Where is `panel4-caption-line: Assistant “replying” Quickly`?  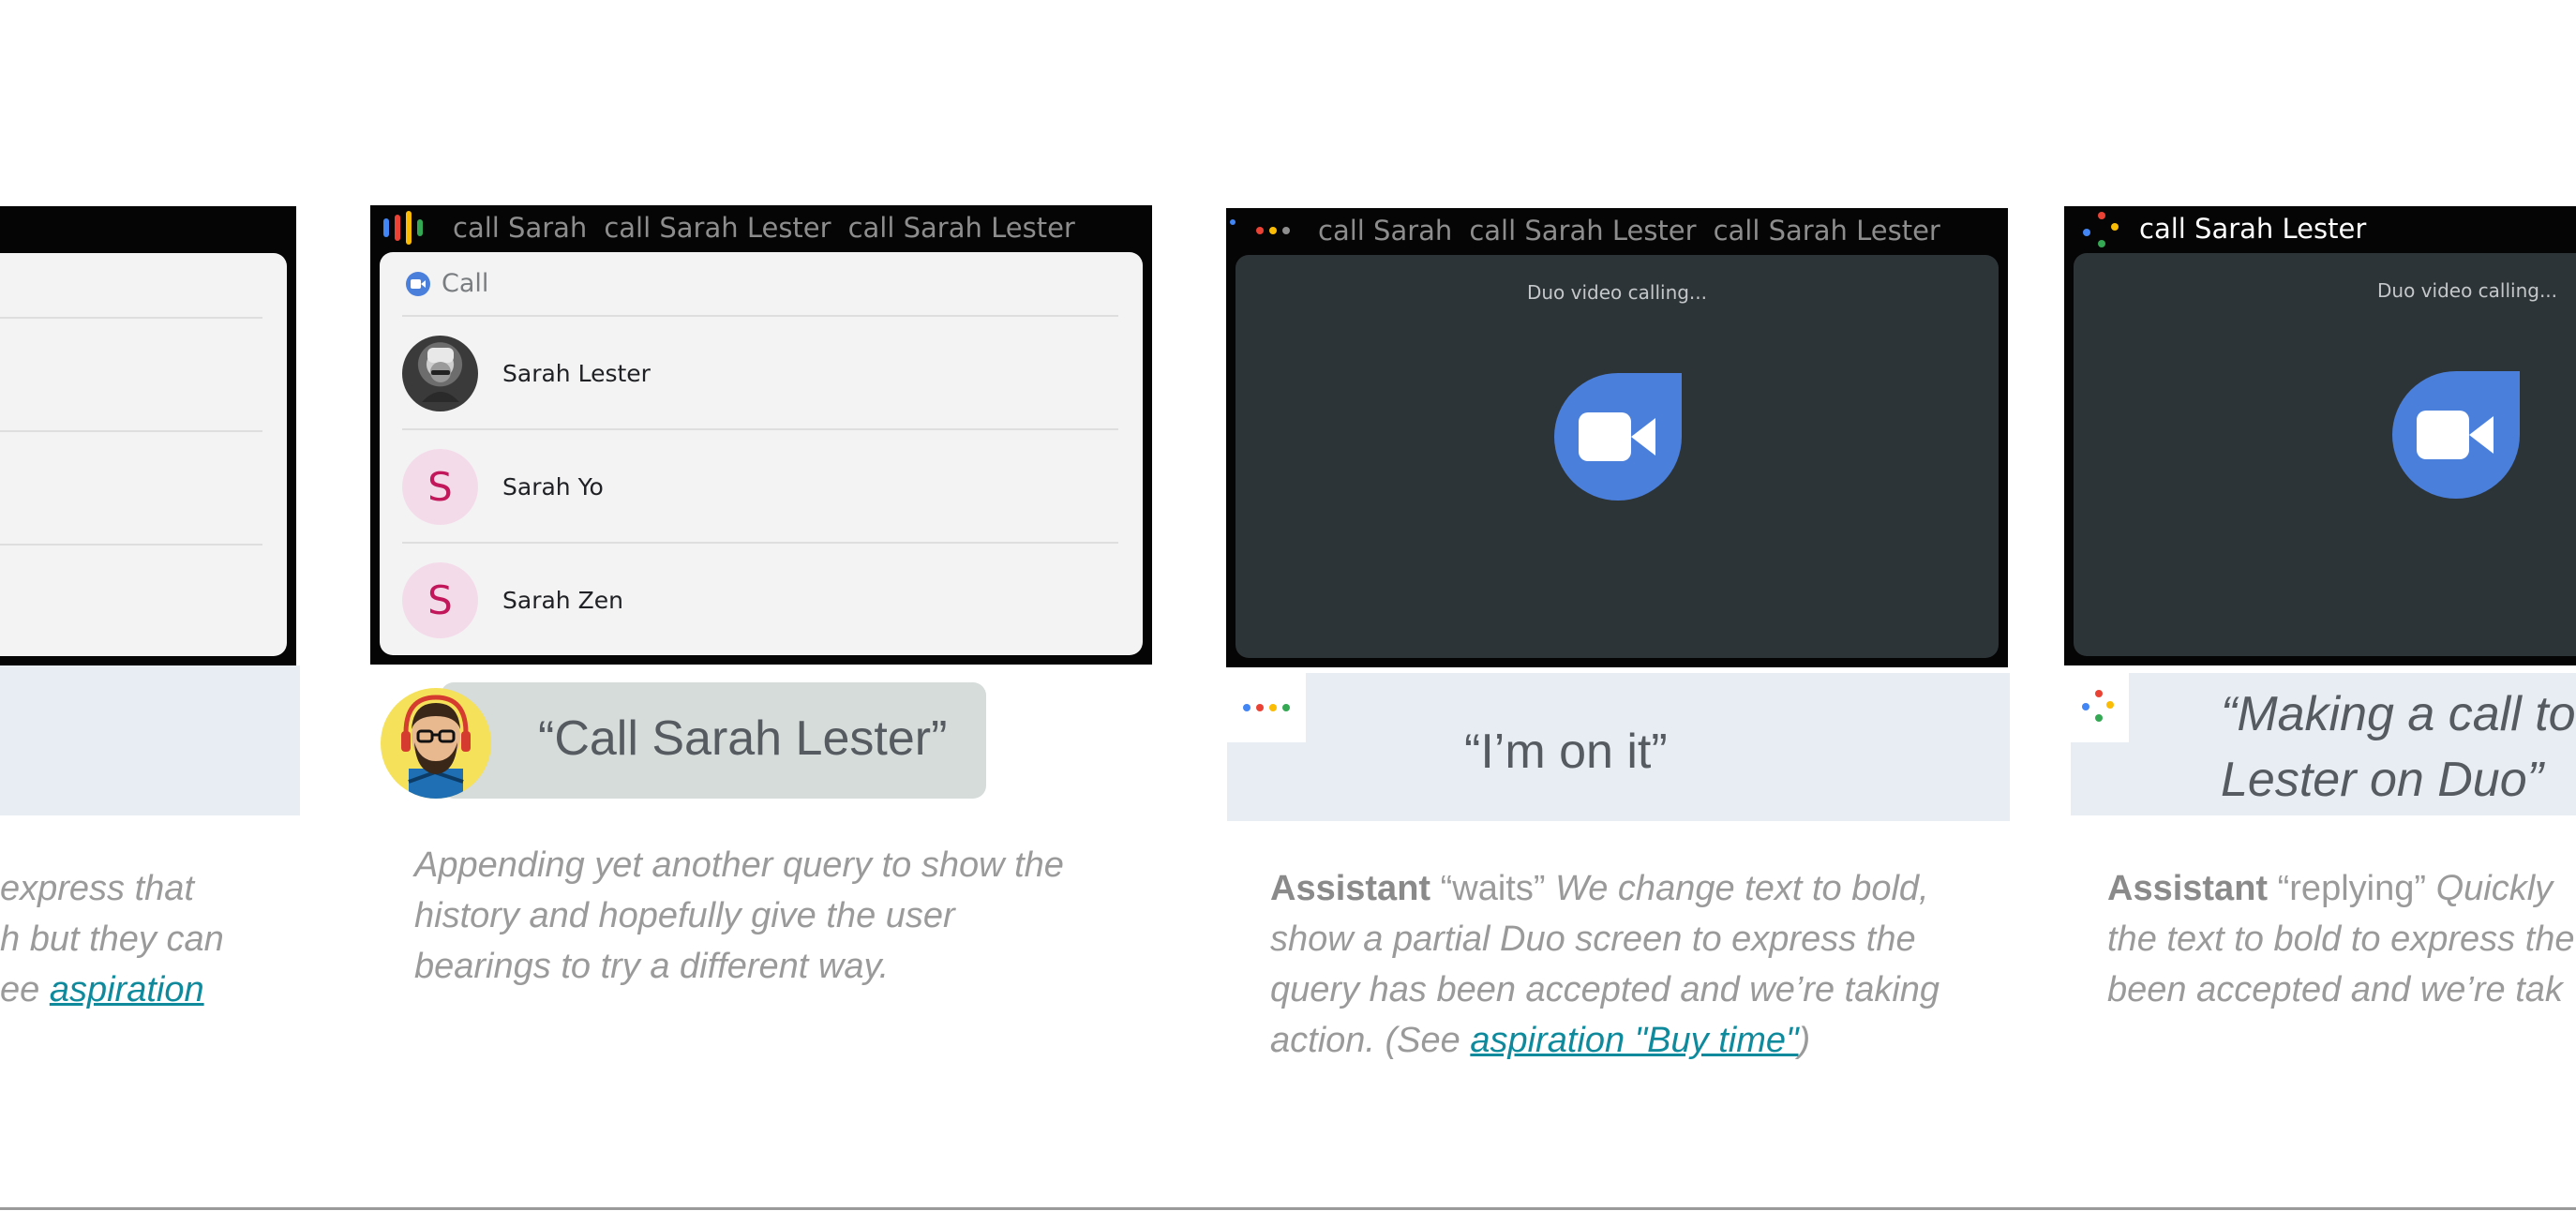
panel4-caption-line: Assistant “replying” Quickly is located at coordinates (2342, 888).